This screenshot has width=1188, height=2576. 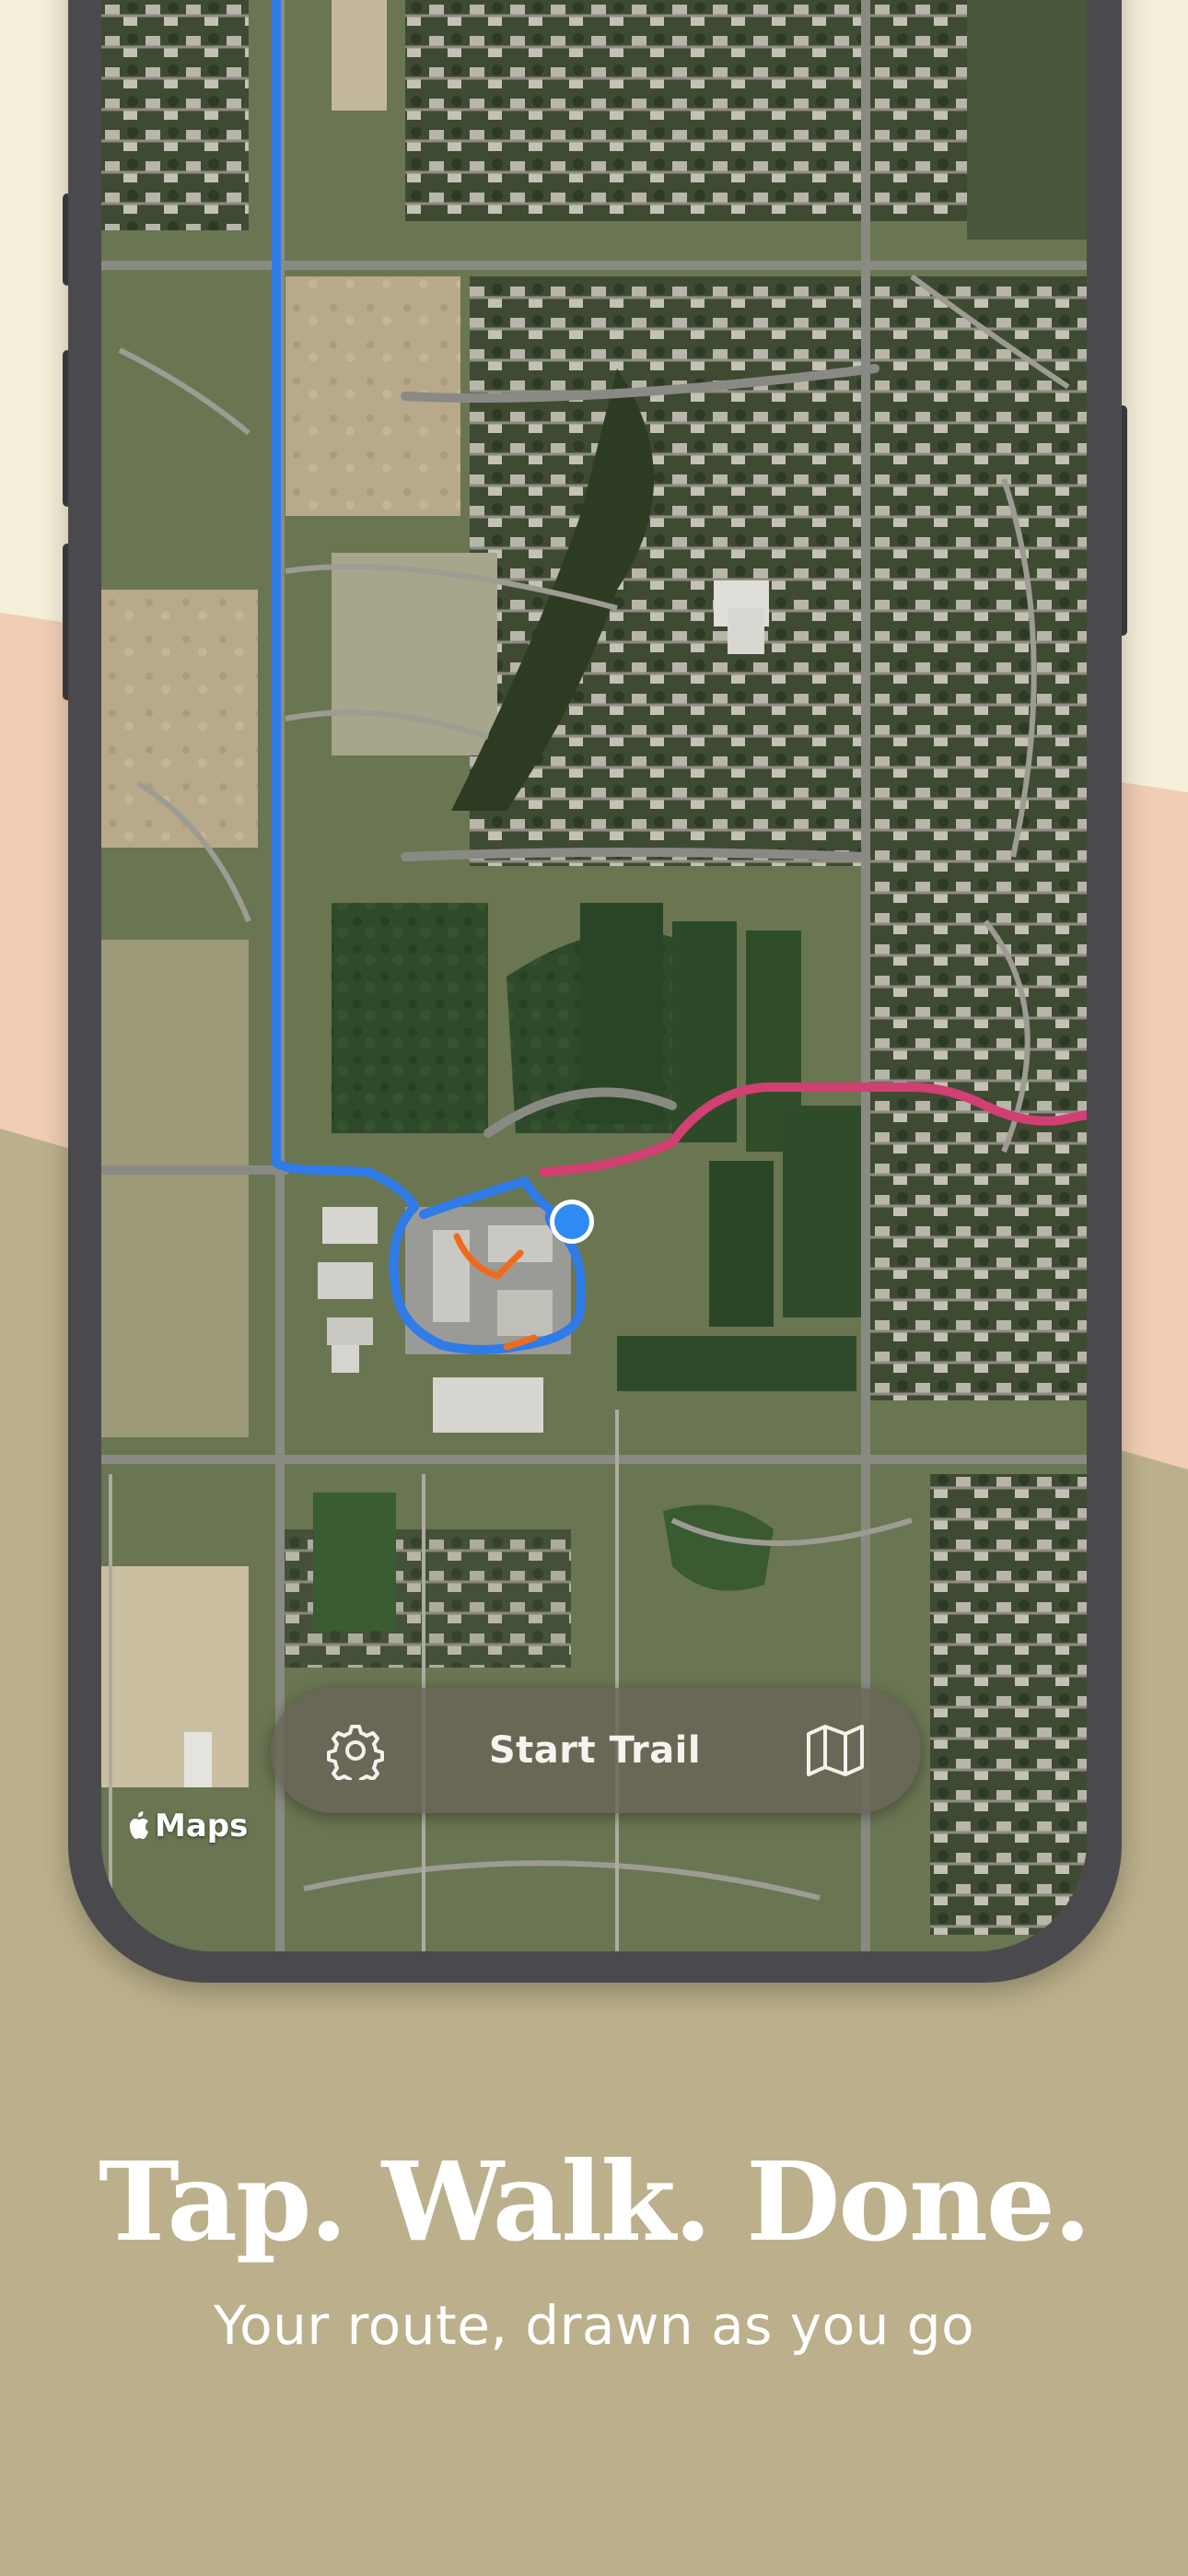 I want to click on gear-icon, so click(x=355, y=1752).